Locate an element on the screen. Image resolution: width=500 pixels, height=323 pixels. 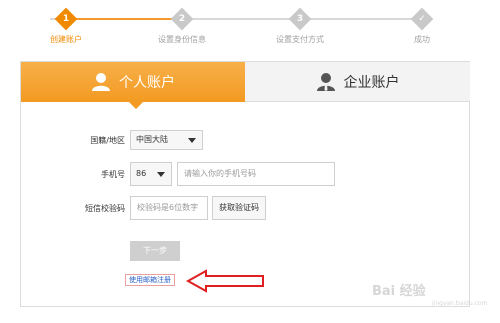
business-user-icon is located at coordinates (325, 81).